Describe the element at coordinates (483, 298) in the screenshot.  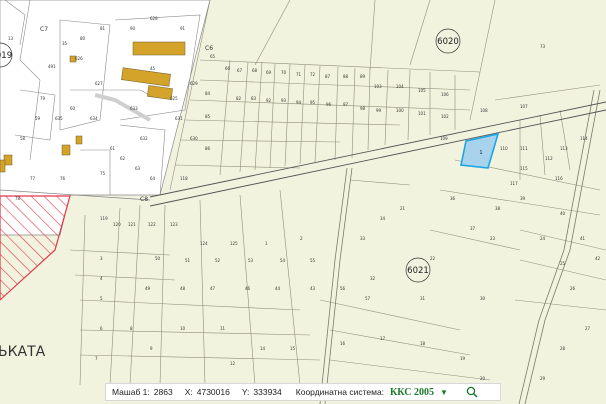
I see `parcel-number: 30` at that location.